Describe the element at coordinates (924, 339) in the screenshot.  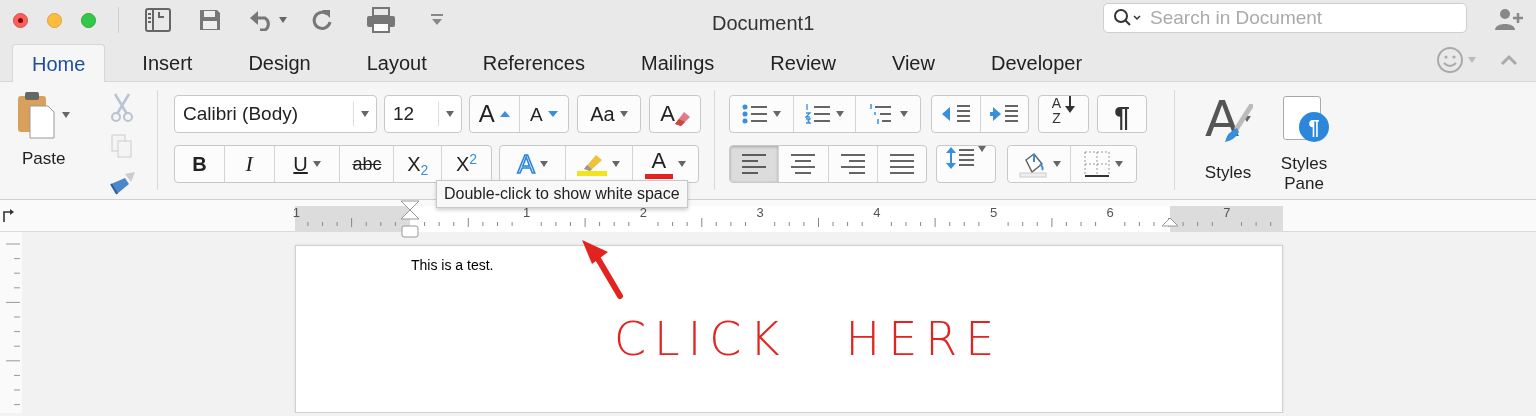
I see `handwritten-annotation: HERE` at that location.